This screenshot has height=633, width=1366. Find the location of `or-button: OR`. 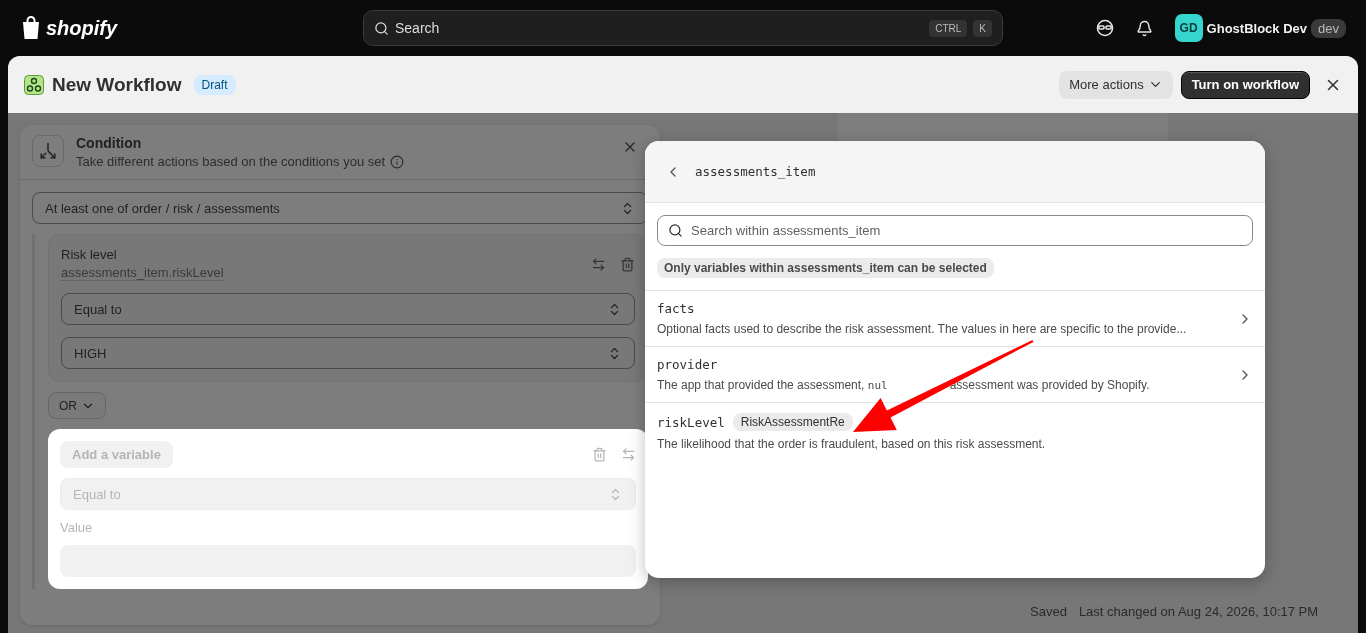

or-button: OR is located at coordinates (77, 405).